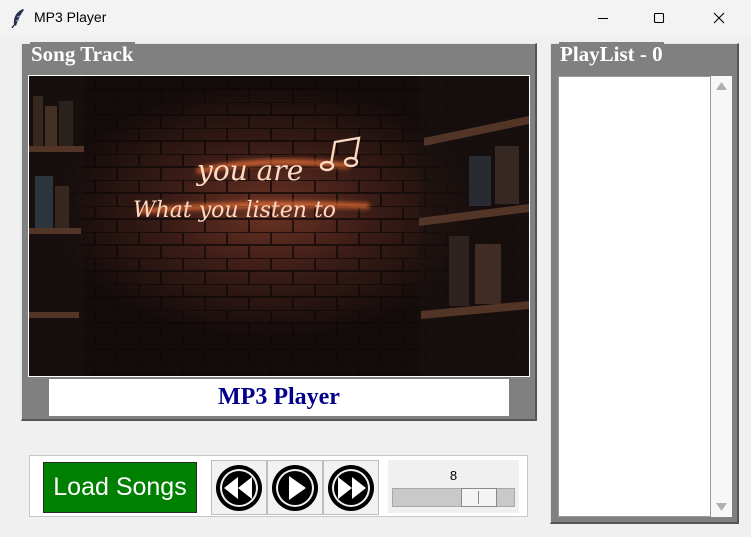 Image resolution: width=751 pixels, height=537 pixels. What do you see at coordinates (721, 507) in the screenshot?
I see `scroll-down-icon` at bounding box center [721, 507].